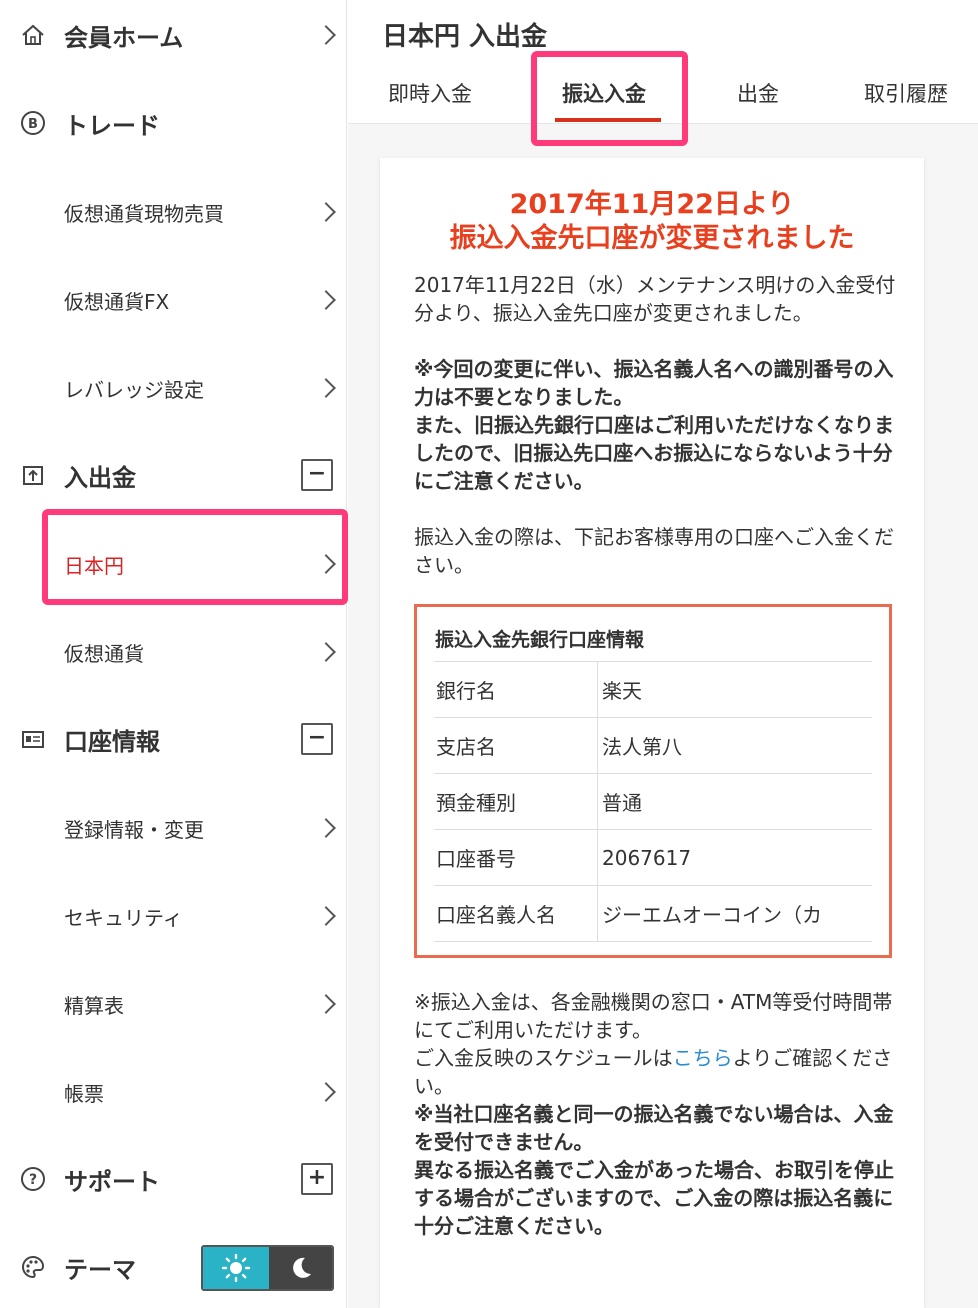  What do you see at coordinates (33, 35) in the screenshot?
I see `home-icon` at bounding box center [33, 35].